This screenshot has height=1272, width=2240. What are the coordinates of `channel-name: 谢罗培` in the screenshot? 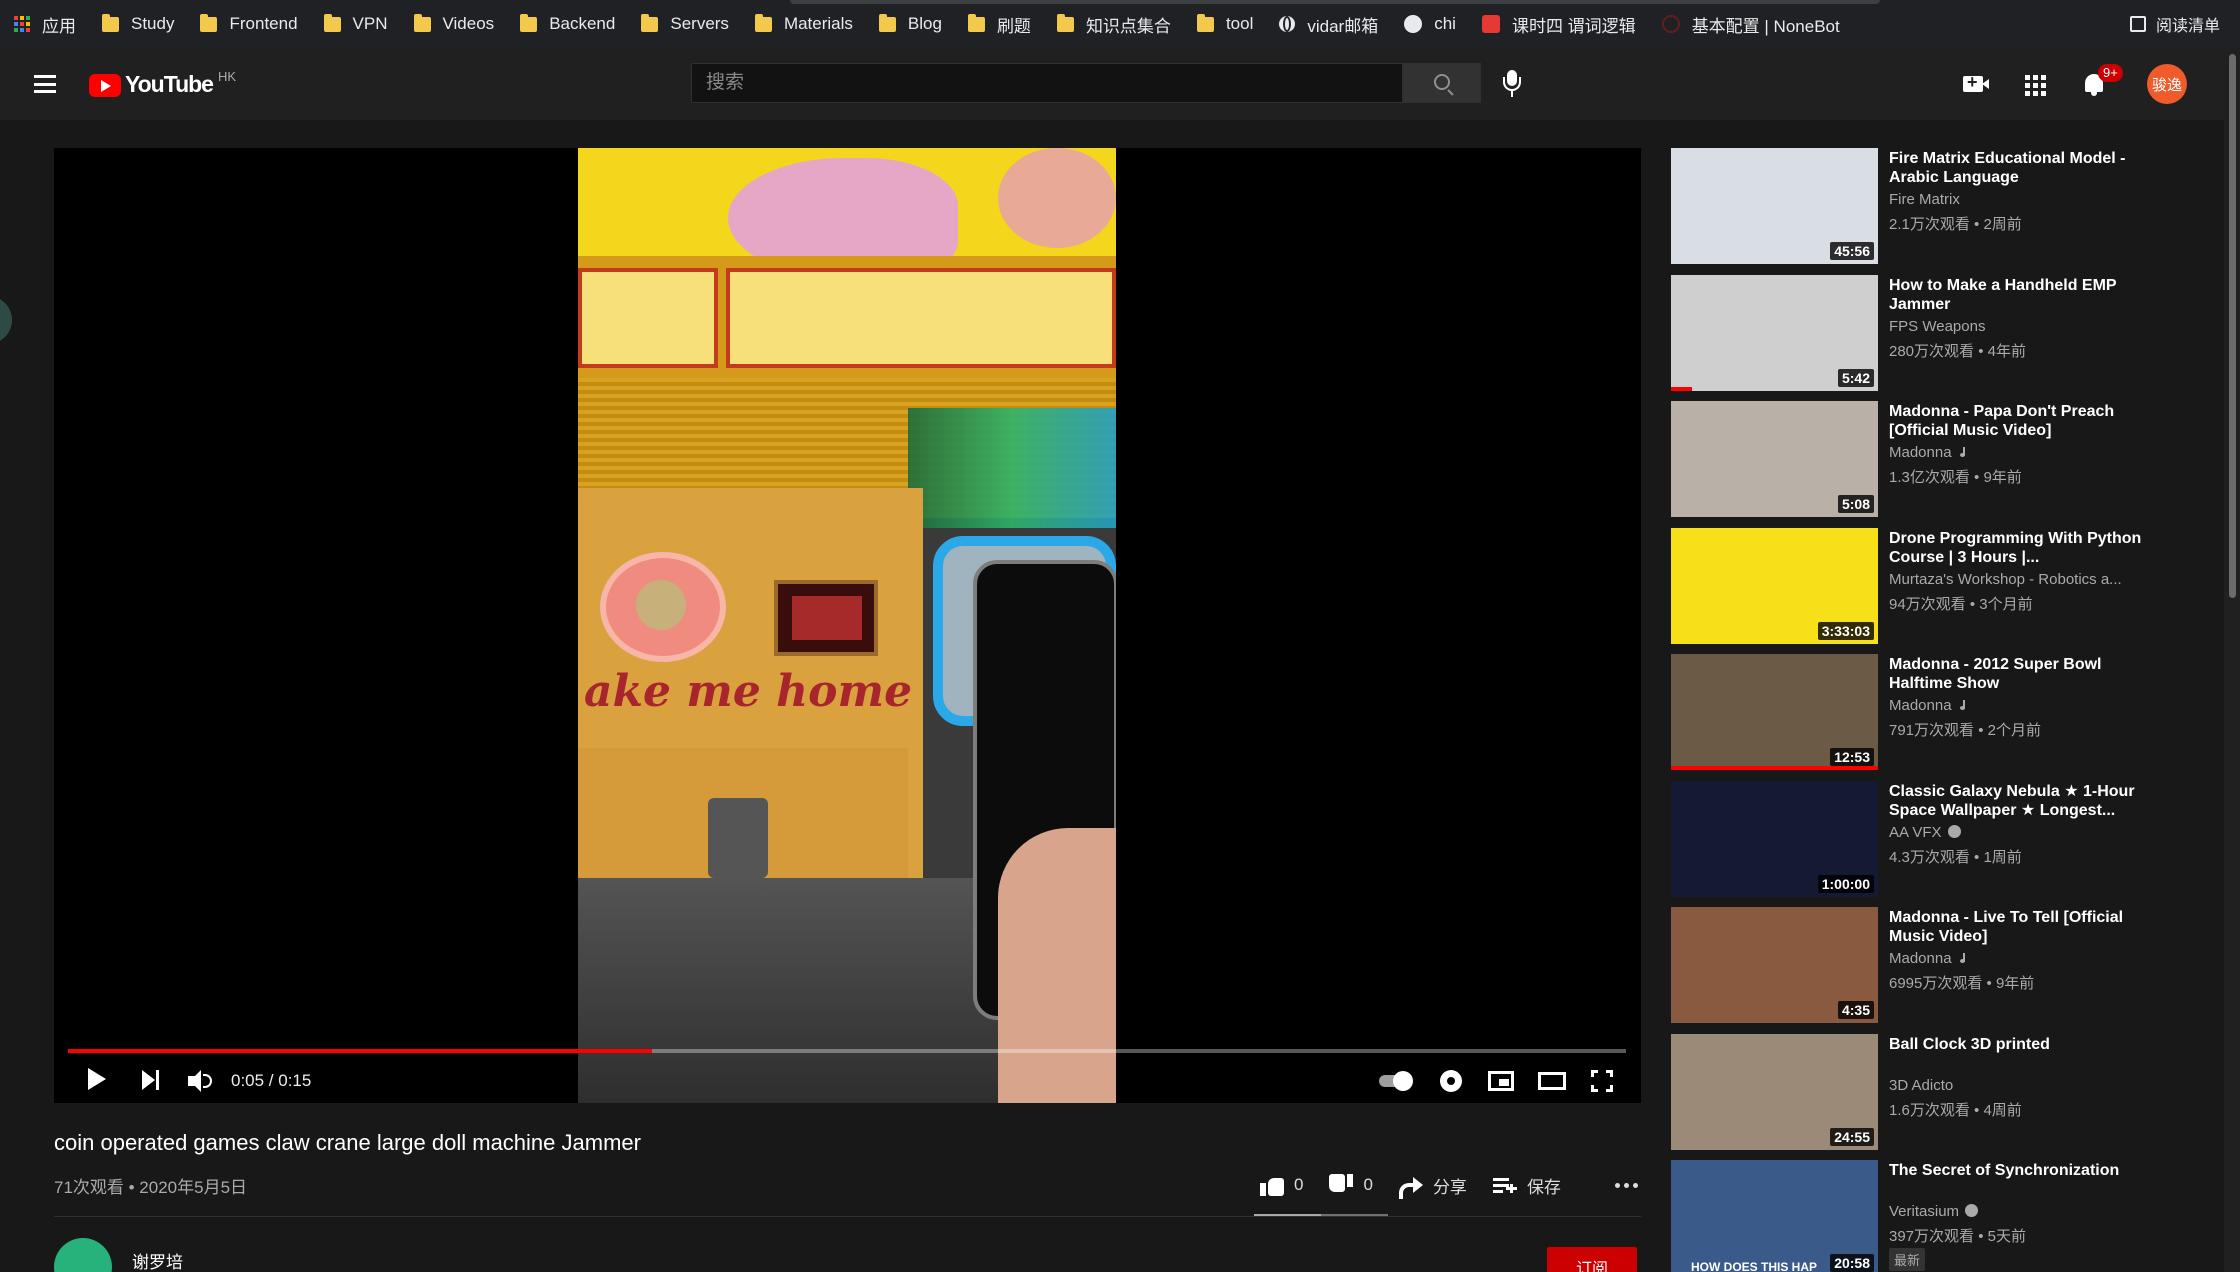 It's located at (157, 1260).